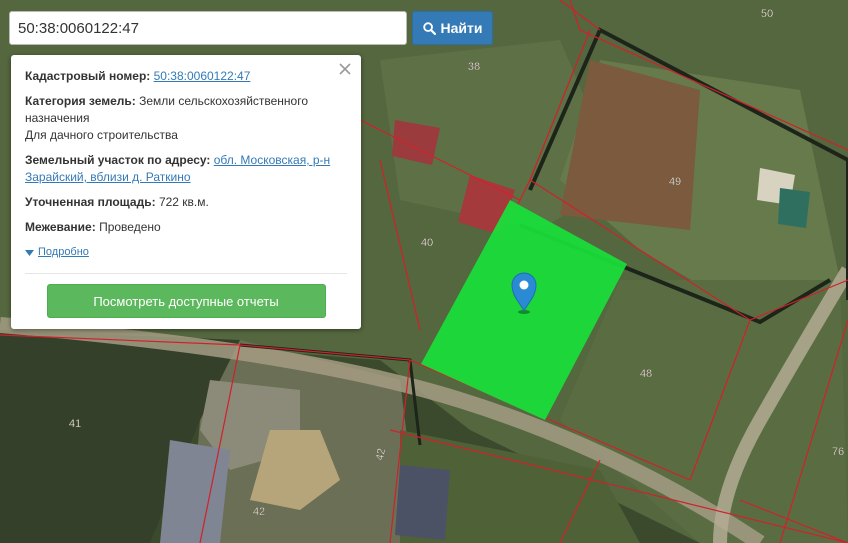  Describe the element at coordinates (118, 160) in the screenshot. I see `address-label: Земельный участок по адресу:` at that location.